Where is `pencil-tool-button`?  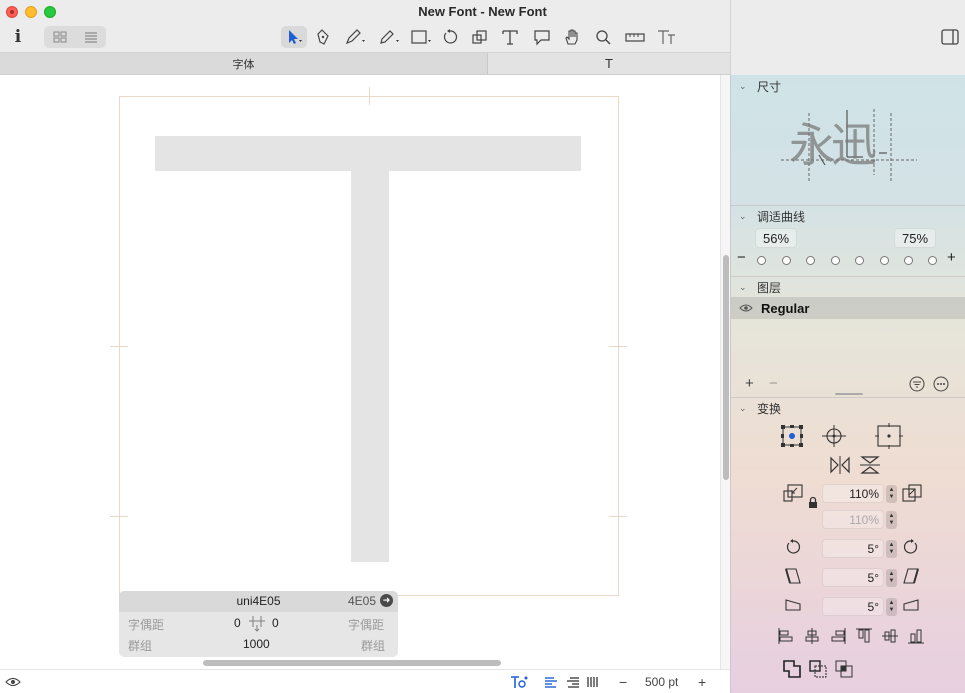
pencil-tool-button is located at coordinates (390, 37).